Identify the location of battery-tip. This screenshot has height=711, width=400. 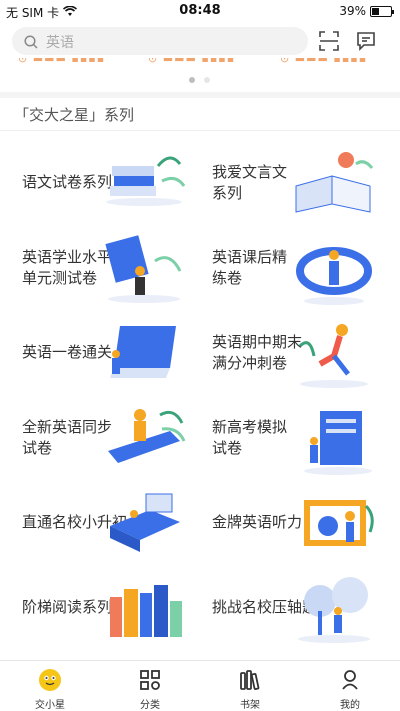
(393, 11).